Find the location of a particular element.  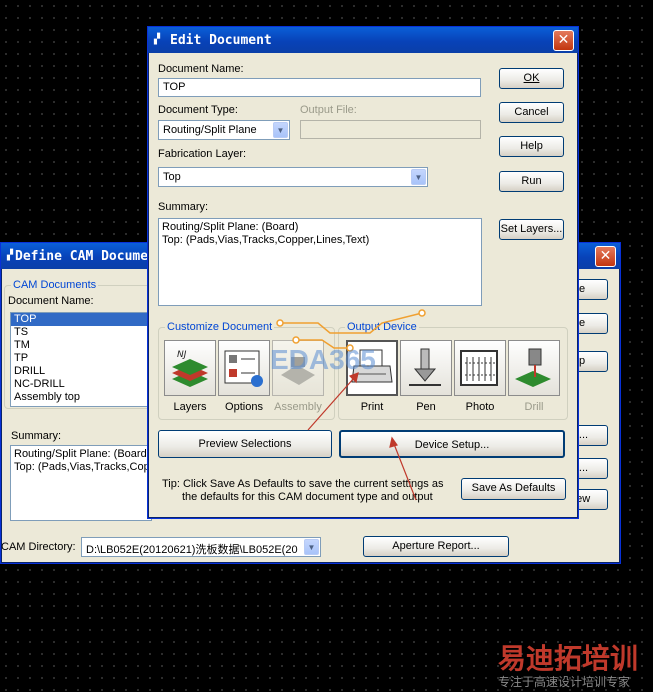

list-item: TS is located at coordinates (81, 332).